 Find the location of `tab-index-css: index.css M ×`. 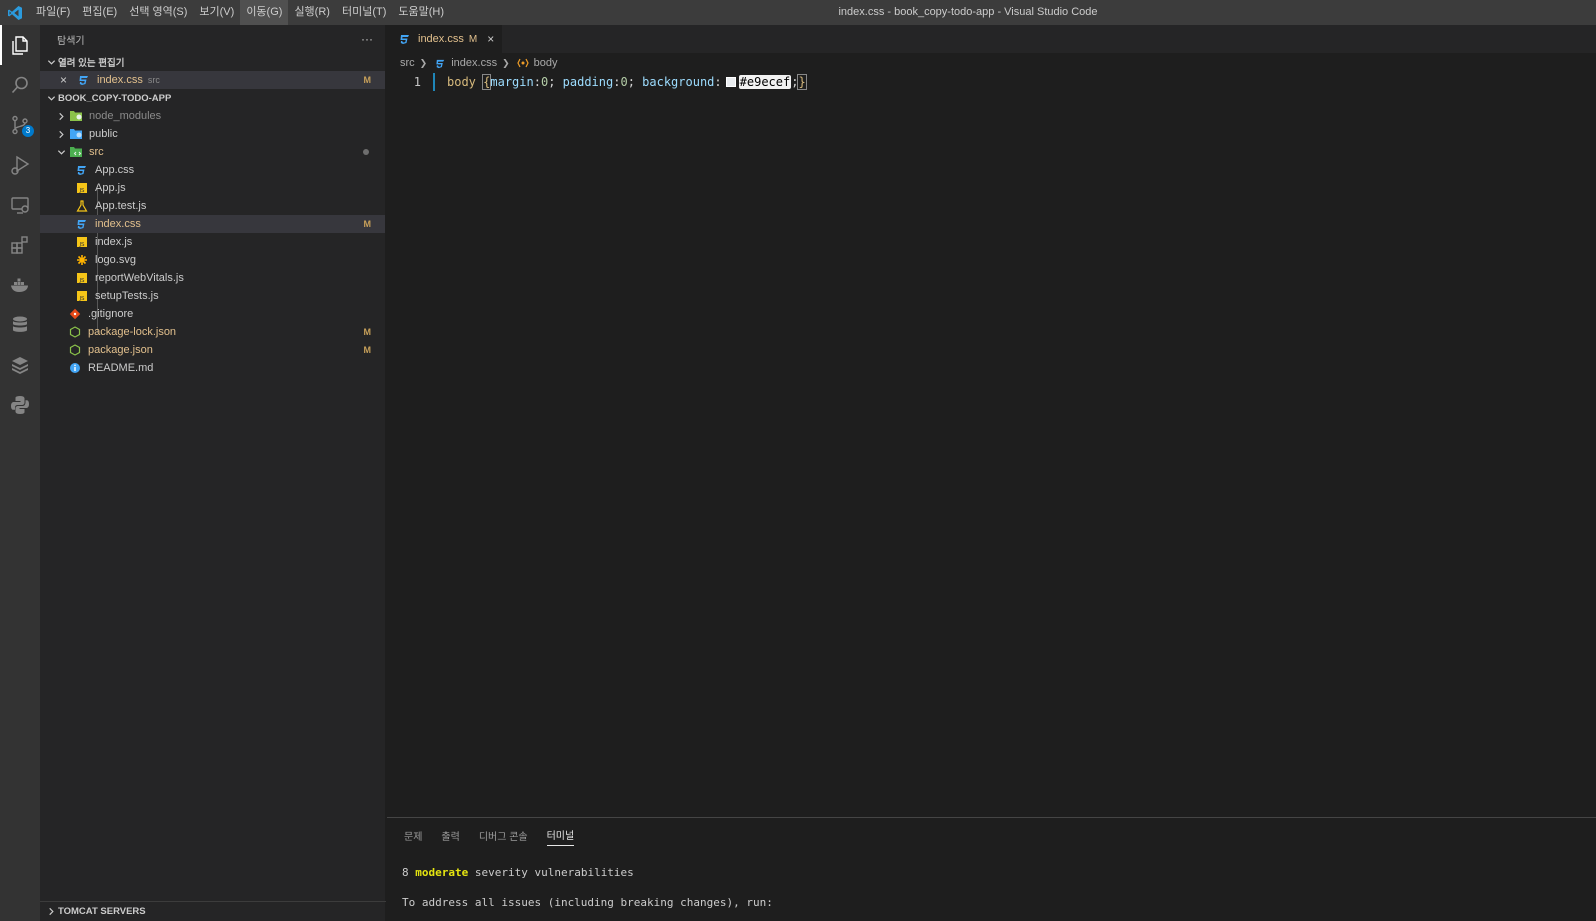

tab-index-css: index.css M × is located at coordinates (445, 39).